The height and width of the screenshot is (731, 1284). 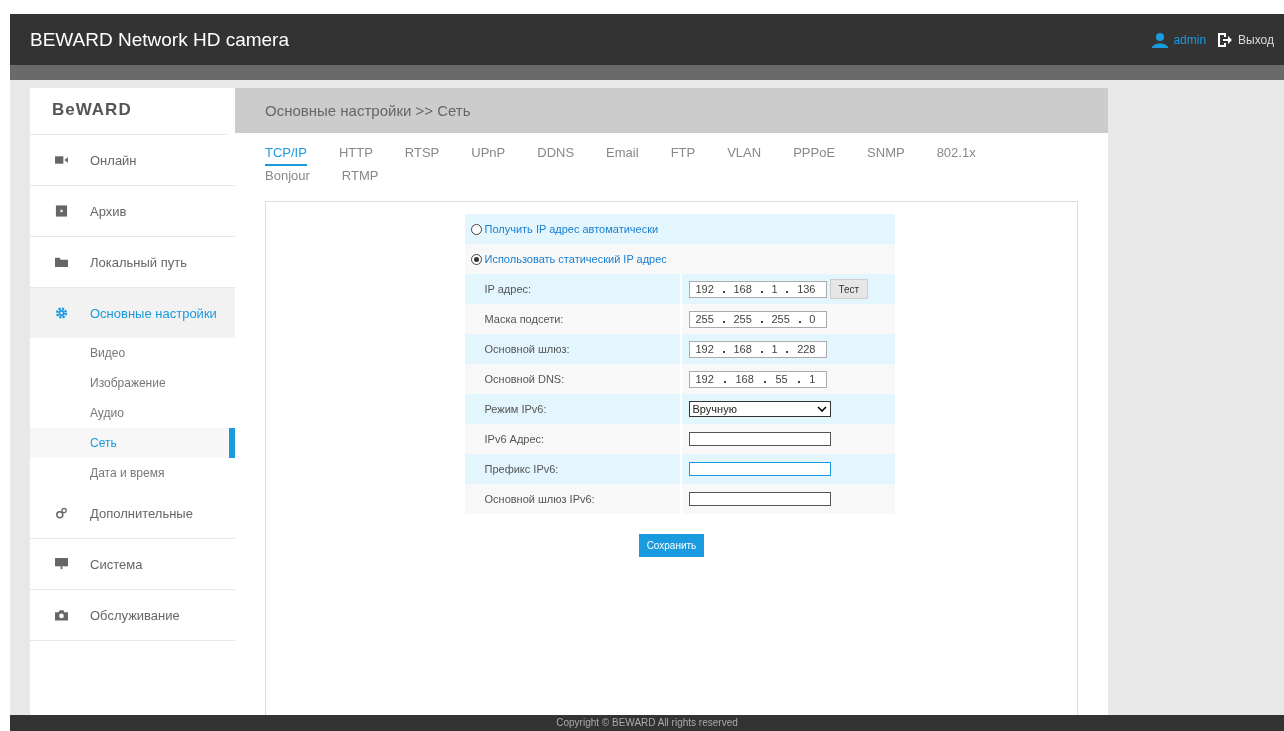 What do you see at coordinates (1256, 39) in the screenshot?
I see `logout-link: Выход` at bounding box center [1256, 39].